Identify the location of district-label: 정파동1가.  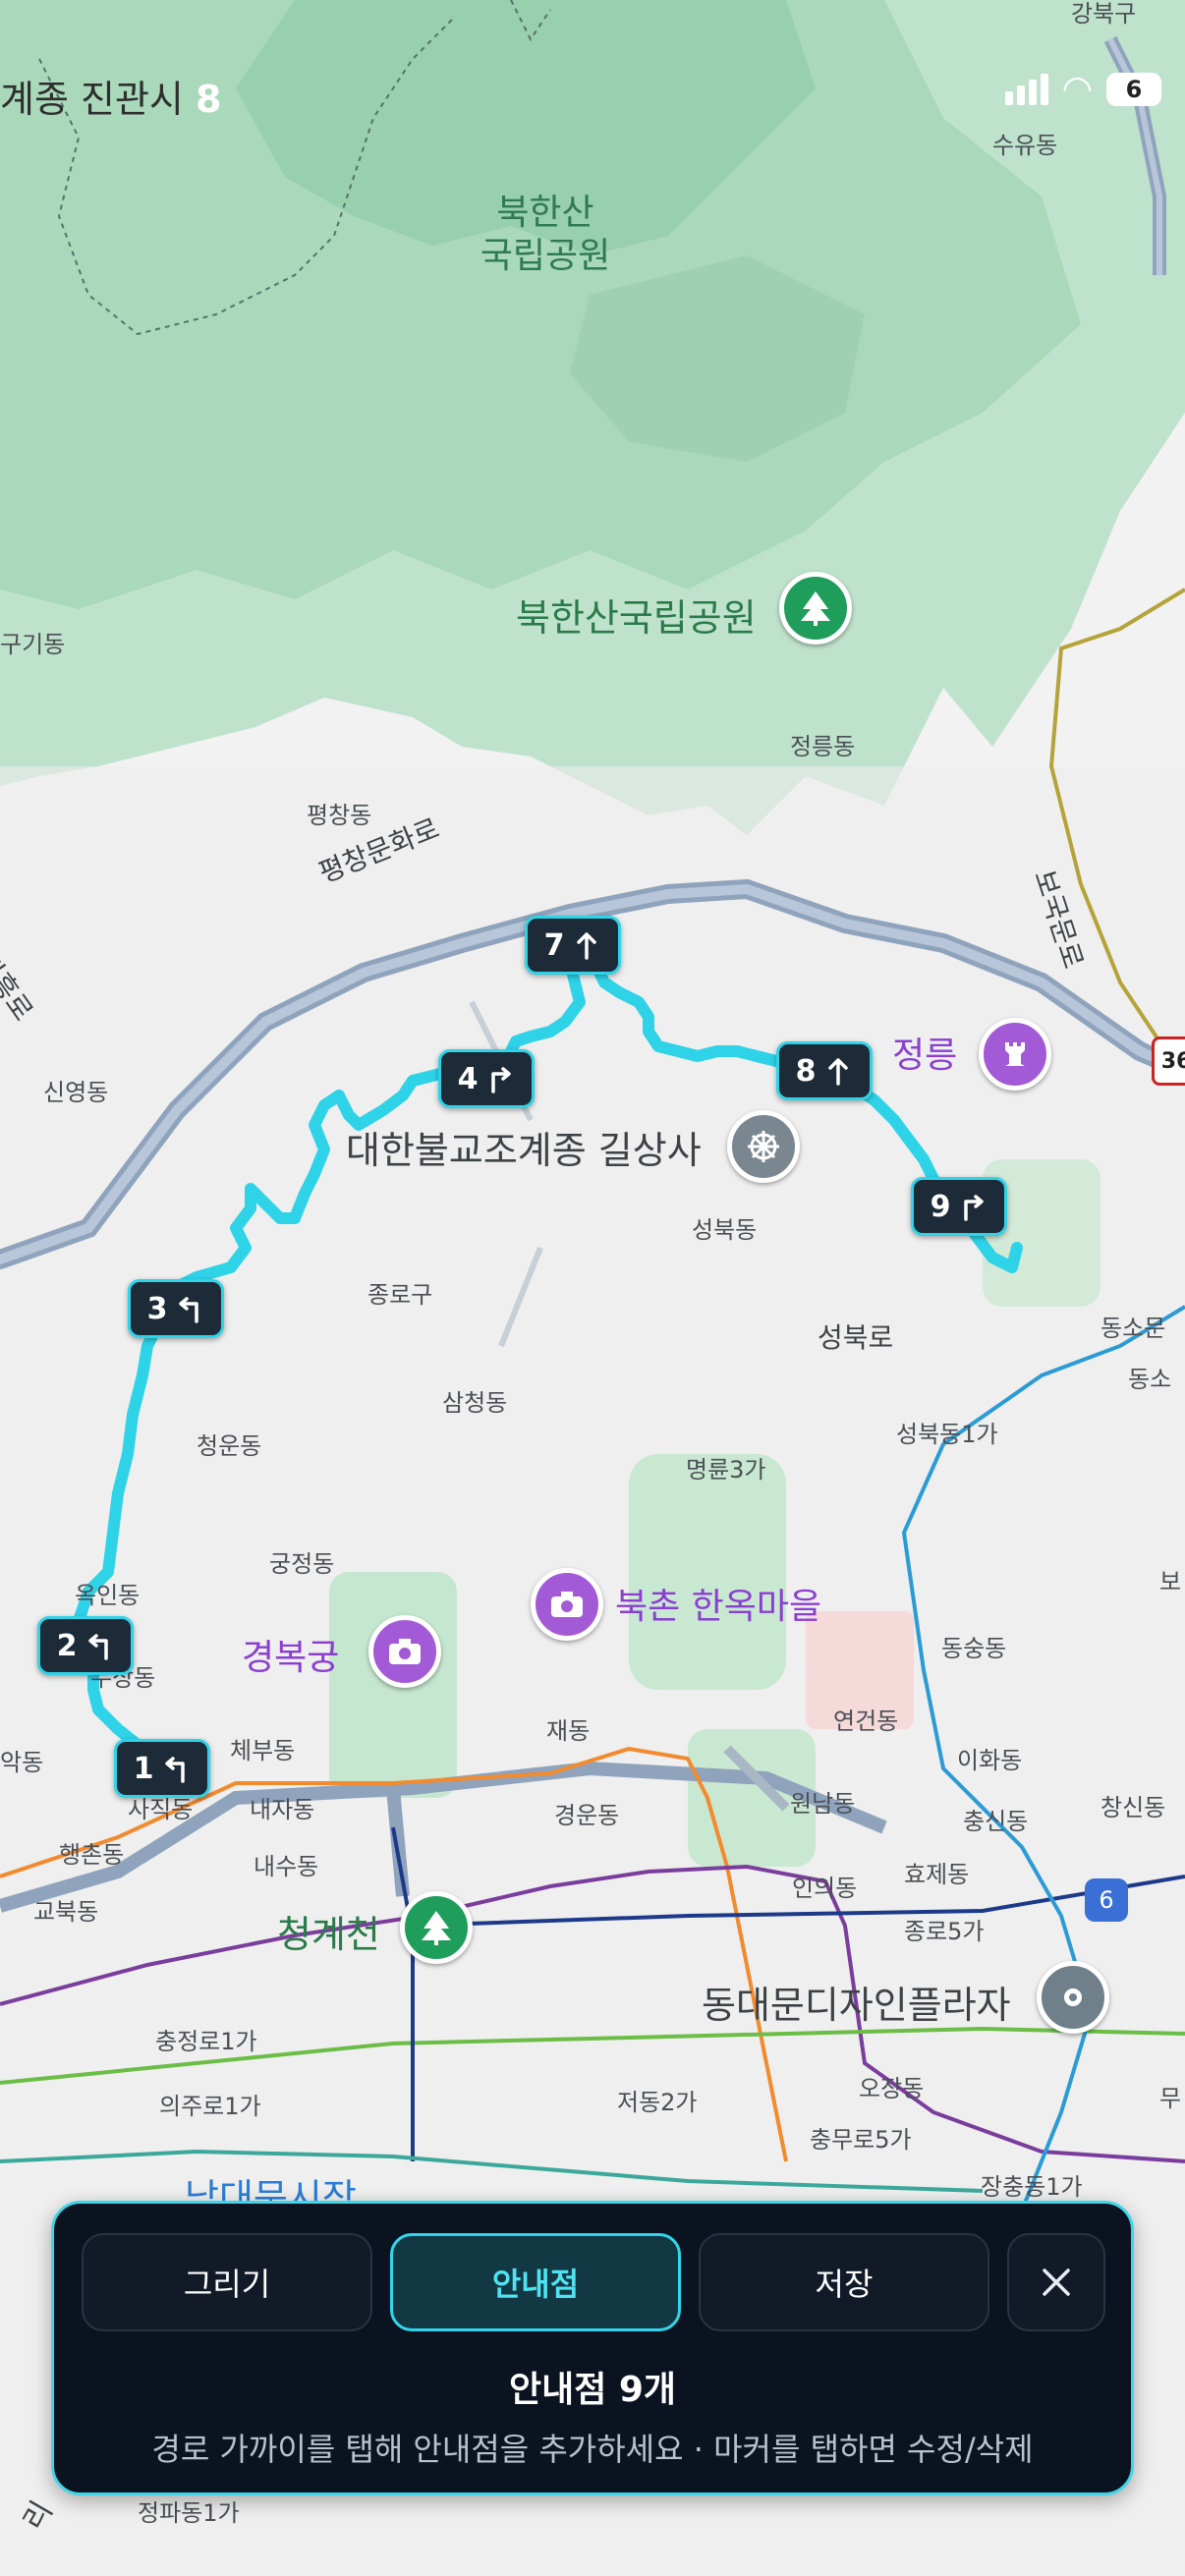
(189, 2513).